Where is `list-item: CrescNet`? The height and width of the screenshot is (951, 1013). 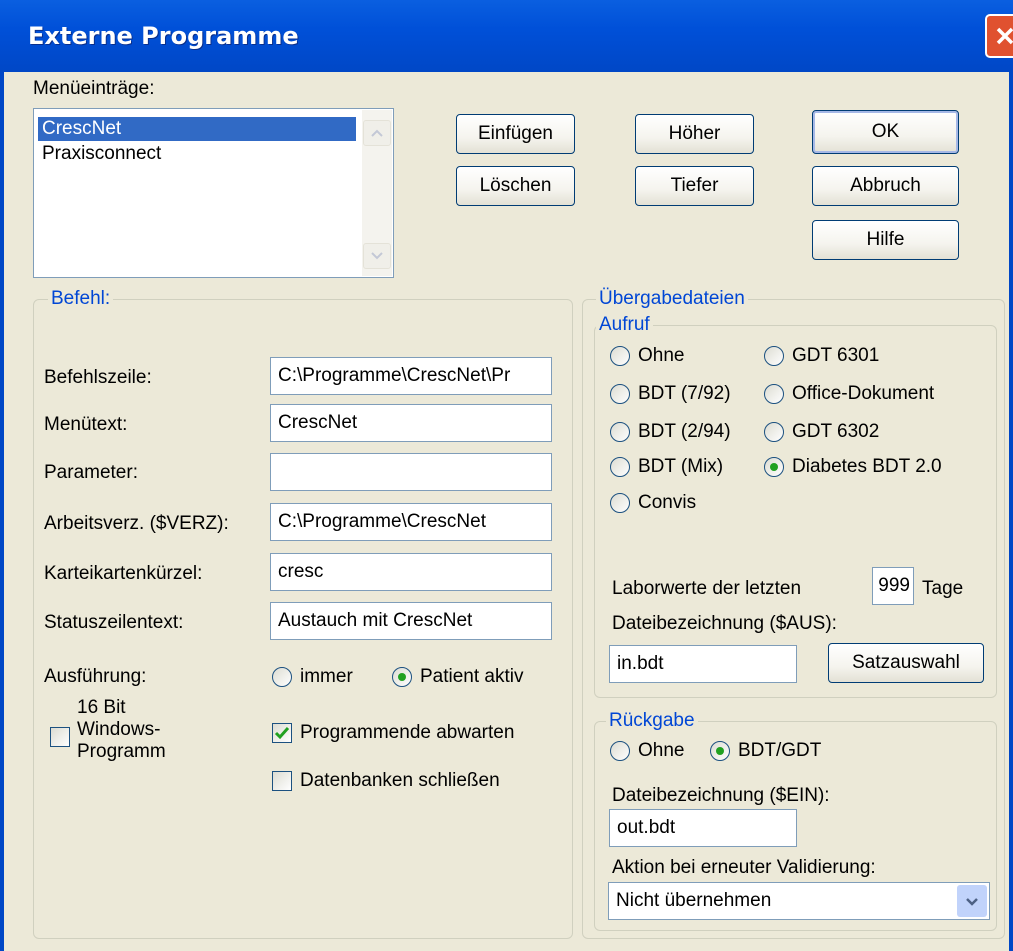
list-item: CrescNet is located at coordinates (197, 129).